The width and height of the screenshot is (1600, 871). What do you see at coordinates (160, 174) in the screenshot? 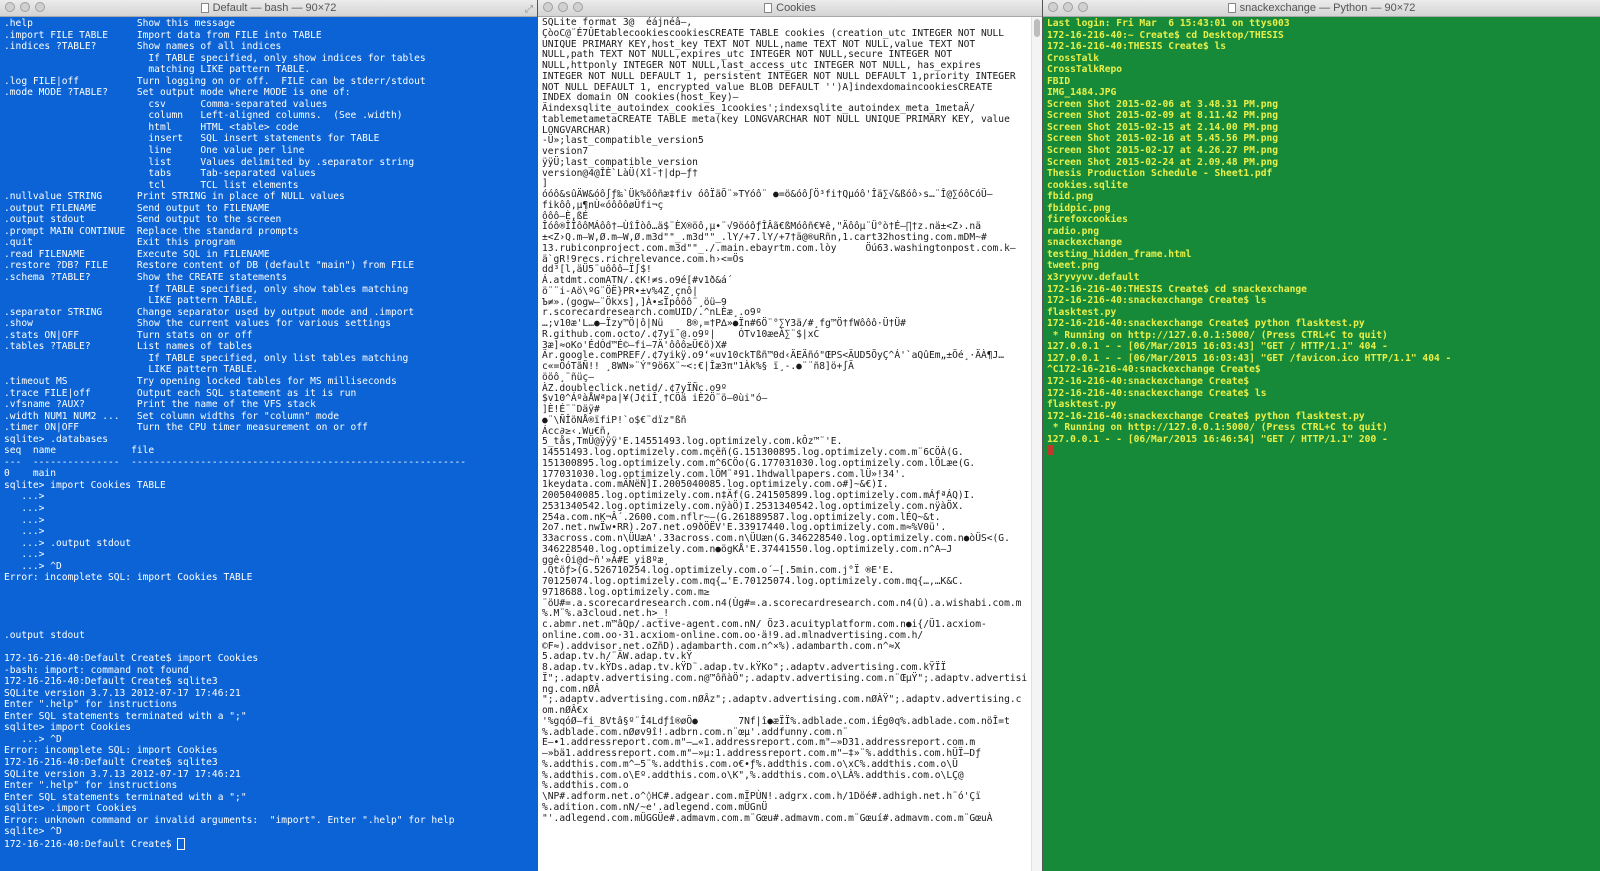
I see `terminal-line: tabs Tab-separated values` at bounding box center [160, 174].